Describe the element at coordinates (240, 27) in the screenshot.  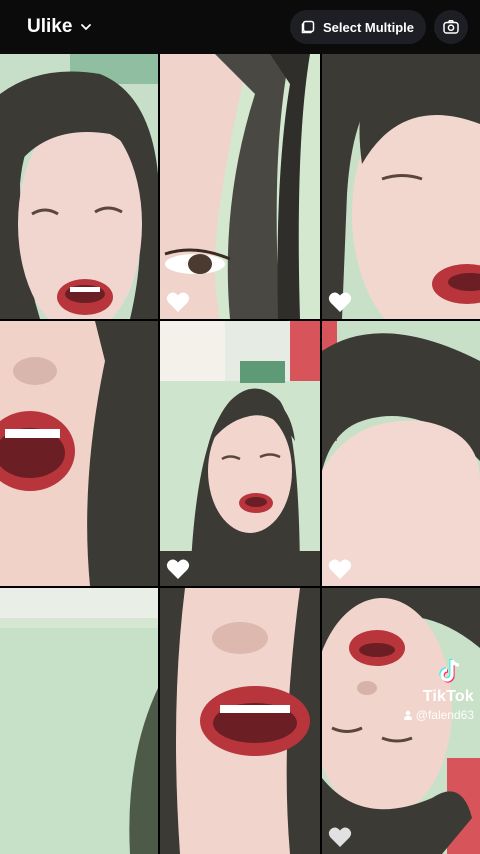
I see `top-bar: Ulike Select Multiple` at that location.